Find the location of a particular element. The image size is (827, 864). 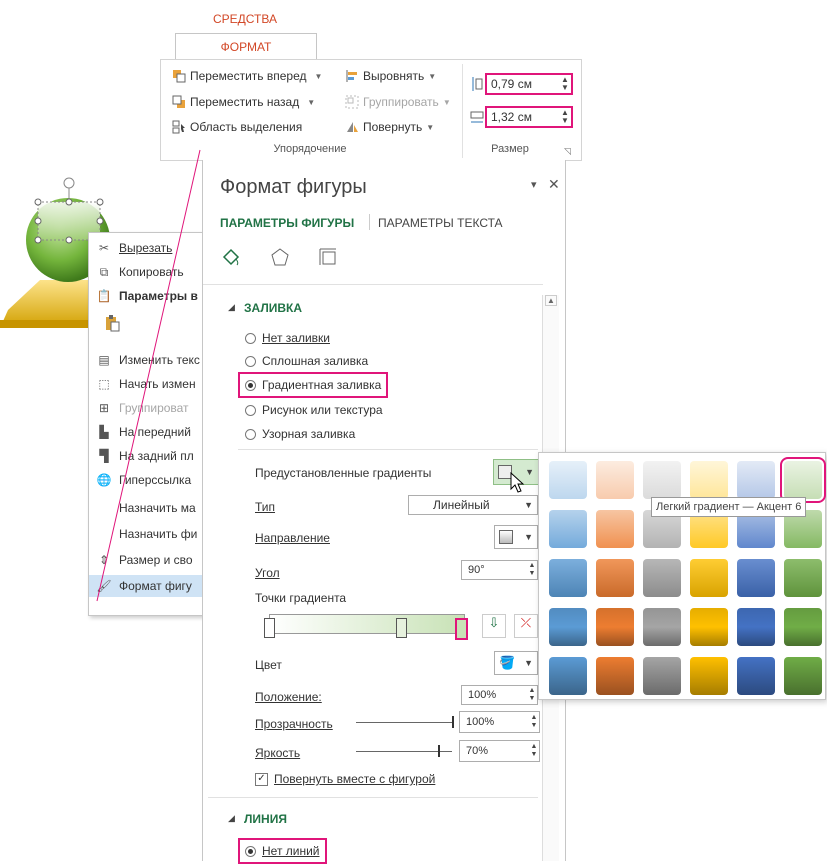

transparency-slider-track is located at coordinates (404, 722).